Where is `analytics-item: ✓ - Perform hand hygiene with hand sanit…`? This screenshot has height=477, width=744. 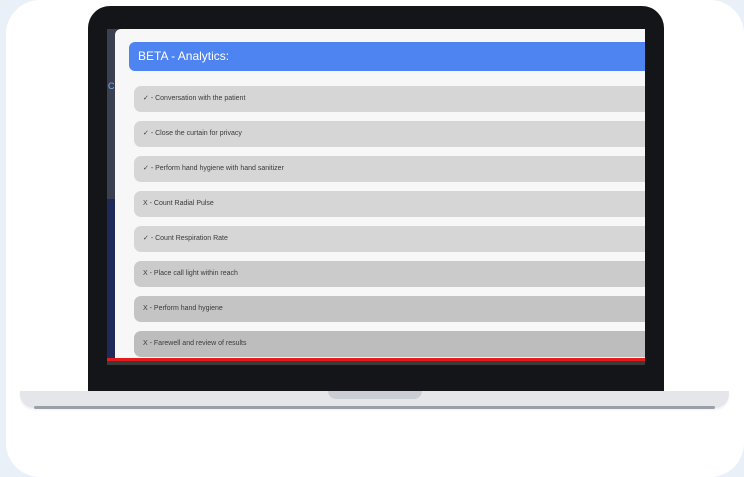 analytics-item: ✓ - Perform hand hygiene with hand sanit… is located at coordinates (389, 169).